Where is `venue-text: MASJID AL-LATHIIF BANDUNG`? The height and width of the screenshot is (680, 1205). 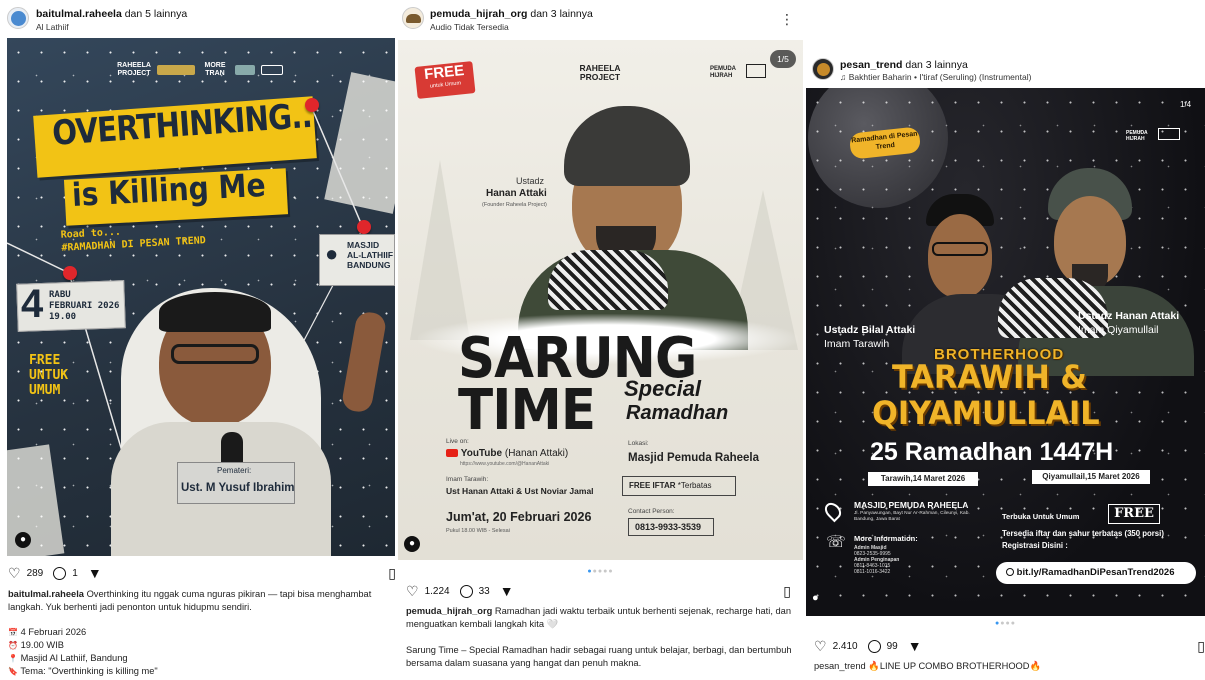 venue-text: MASJID AL-LATHIIF BANDUNG is located at coordinates (370, 255).